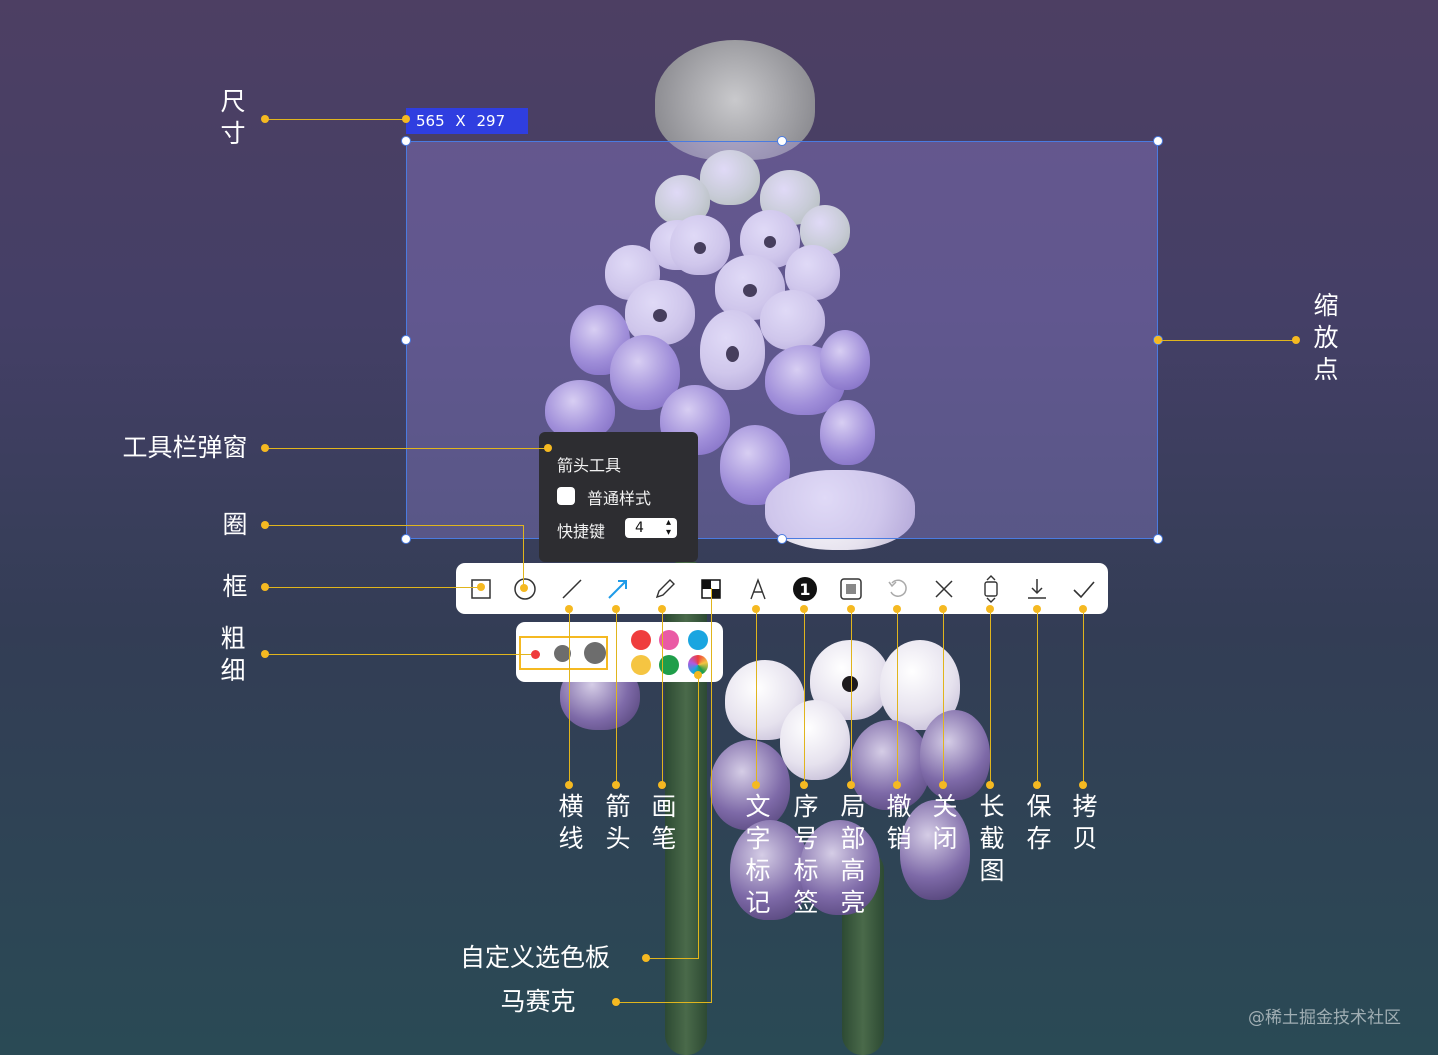 This screenshot has height=1055, width=1438. Describe the element at coordinates (467, 121) in the screenshot. I see `size-badge: 565 X 297` at that location.